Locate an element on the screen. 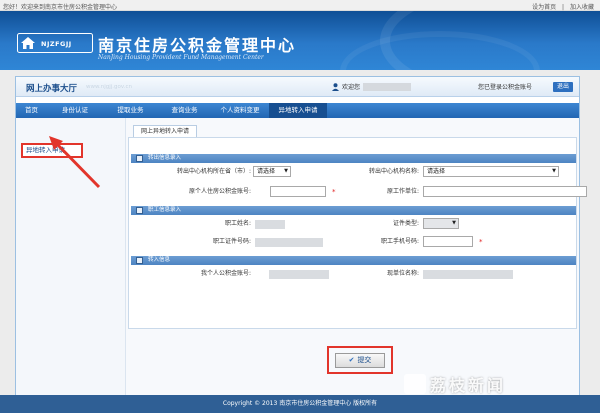 This screenshot has height=413, width=600. nav-item-withdraw: 提取业务 is located at coordinates (130, 110).